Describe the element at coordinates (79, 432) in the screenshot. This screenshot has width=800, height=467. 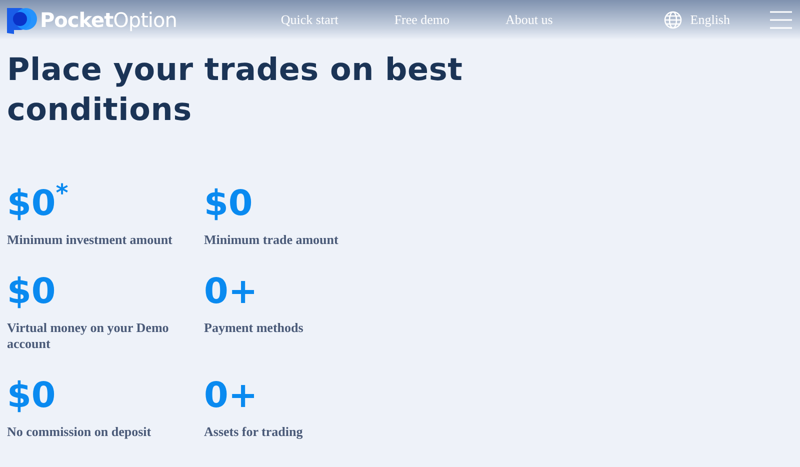
I see `stat-label: No commission on deposit` at that location.